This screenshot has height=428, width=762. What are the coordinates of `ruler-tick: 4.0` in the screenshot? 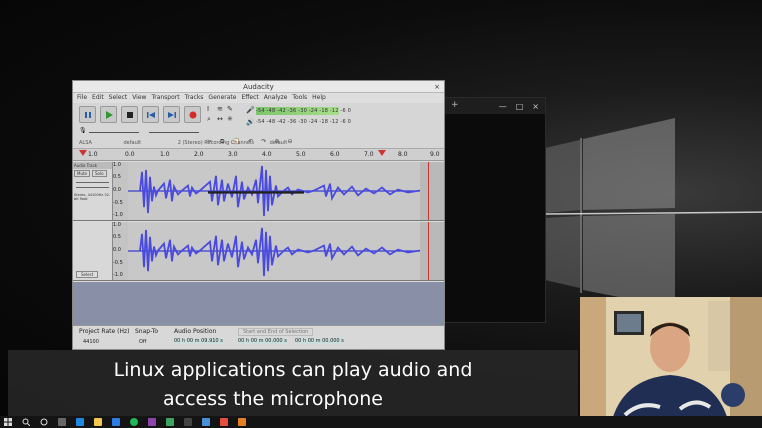 It's located at (267, 154).